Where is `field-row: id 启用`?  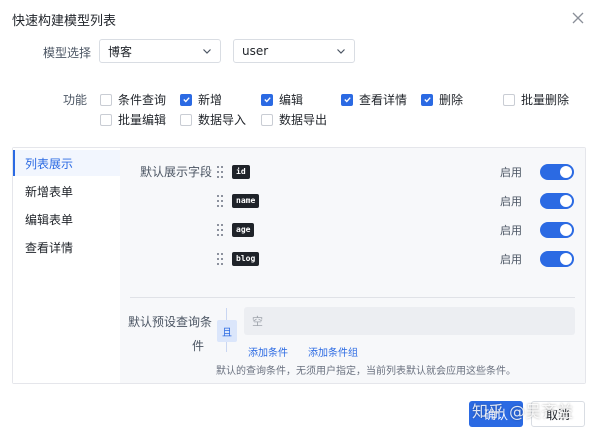
field-row: id 启用 is located at coordinates (396, 172).